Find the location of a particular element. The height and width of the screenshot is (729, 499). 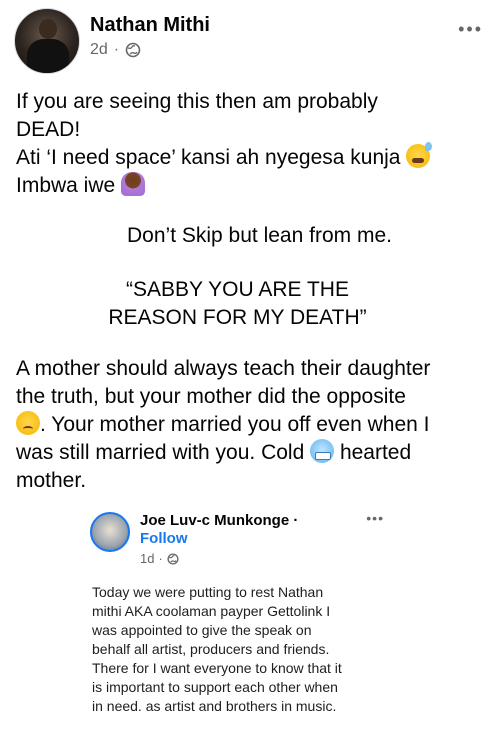

paragraph-1-line-1: If you are seeing this then am probably is located at coordinates (197, 101).